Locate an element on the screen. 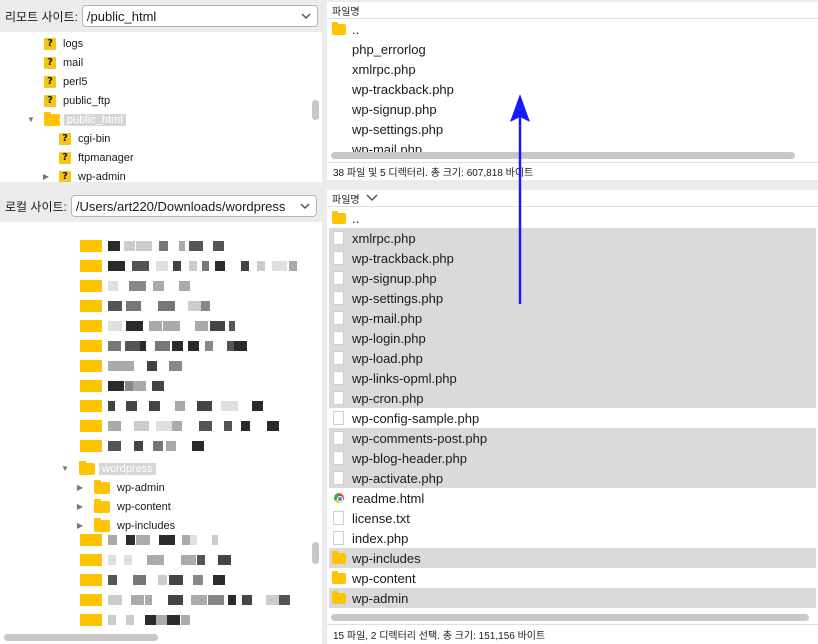  file-row: readme.html is located at coordinates (572, 498).